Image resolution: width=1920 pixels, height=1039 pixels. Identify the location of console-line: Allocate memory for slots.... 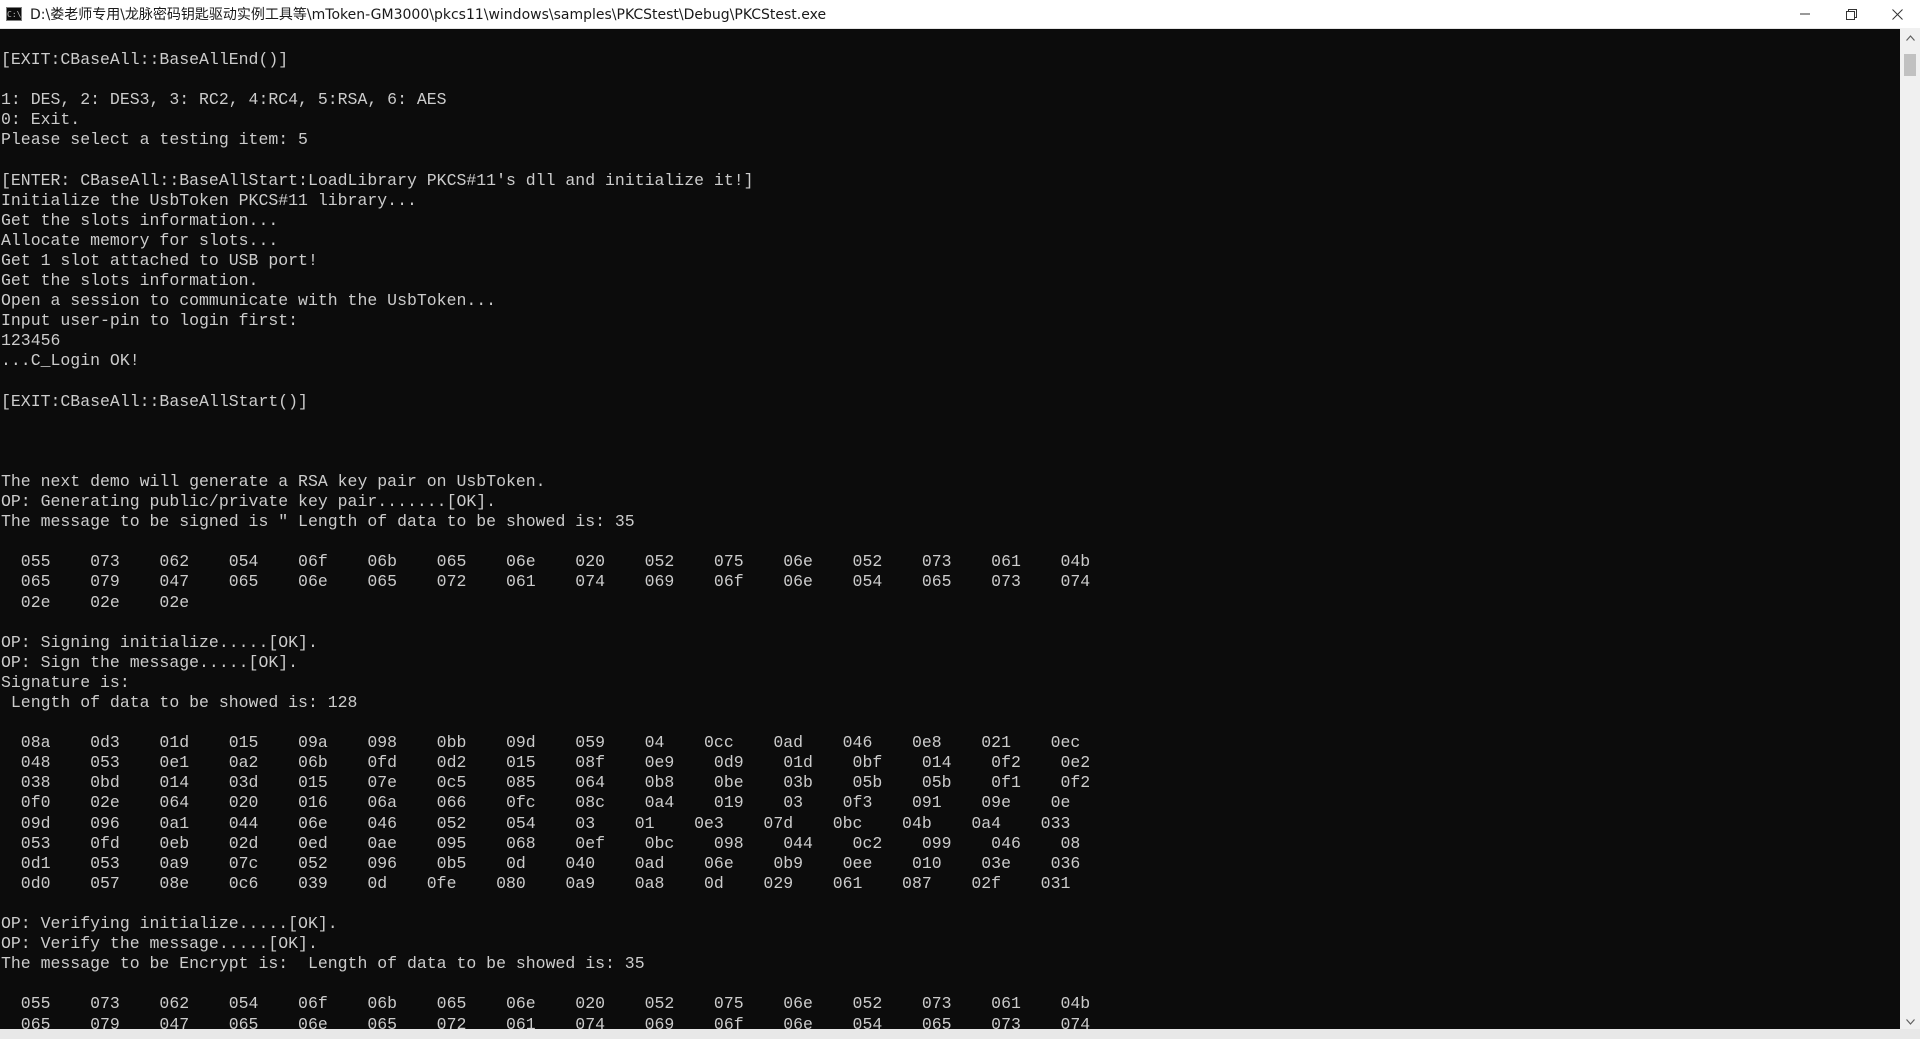
(140, 240).